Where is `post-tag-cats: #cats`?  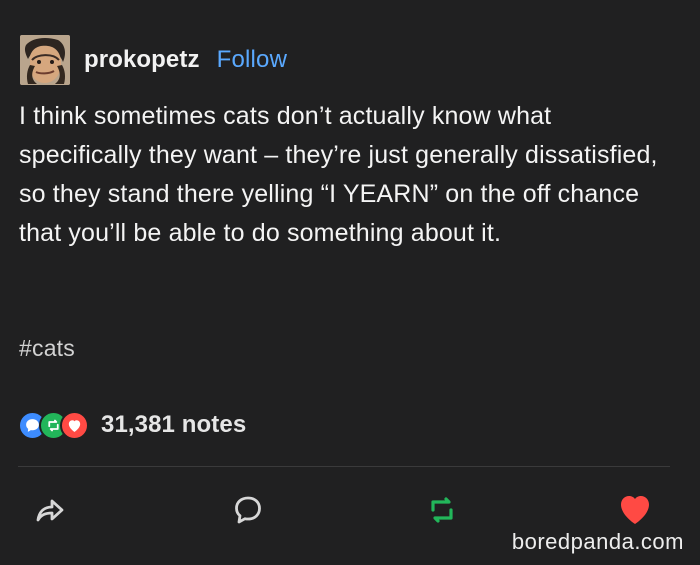 post-tag-cats: #cats is located at coordinates (47, 348).